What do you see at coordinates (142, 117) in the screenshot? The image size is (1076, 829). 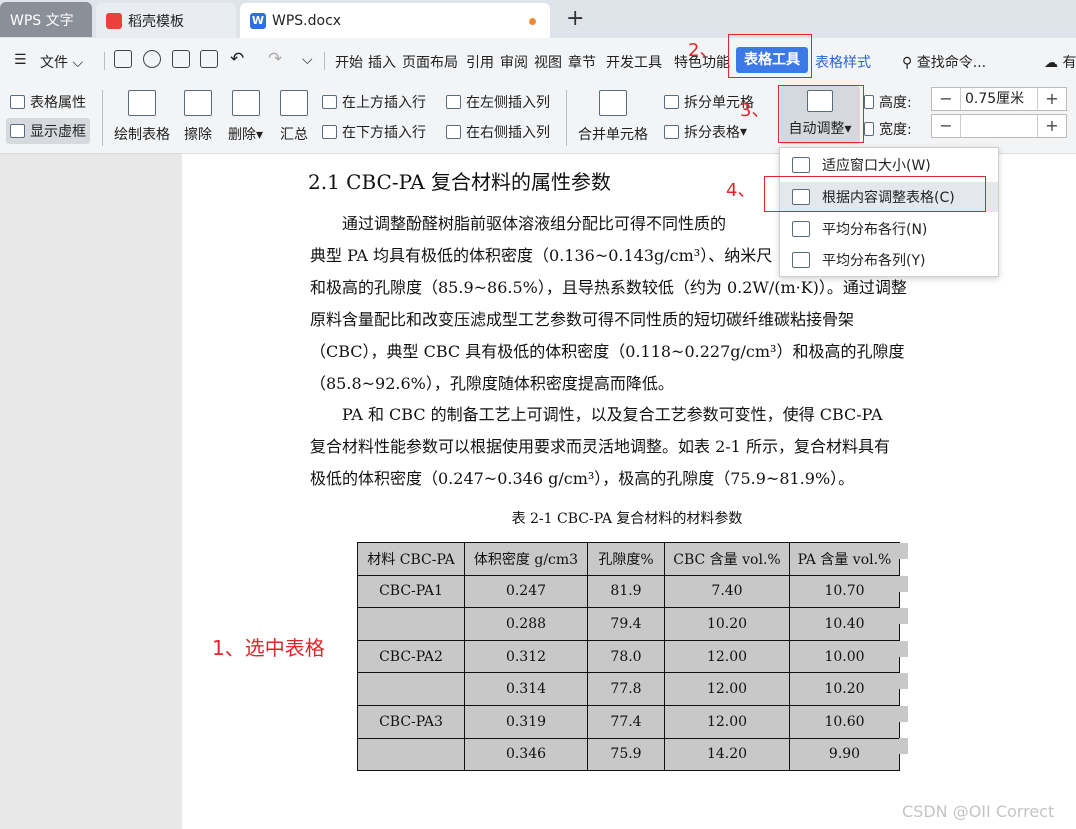 I see `draw-table-button: 绘制表格` at bounding box center [142, 117].